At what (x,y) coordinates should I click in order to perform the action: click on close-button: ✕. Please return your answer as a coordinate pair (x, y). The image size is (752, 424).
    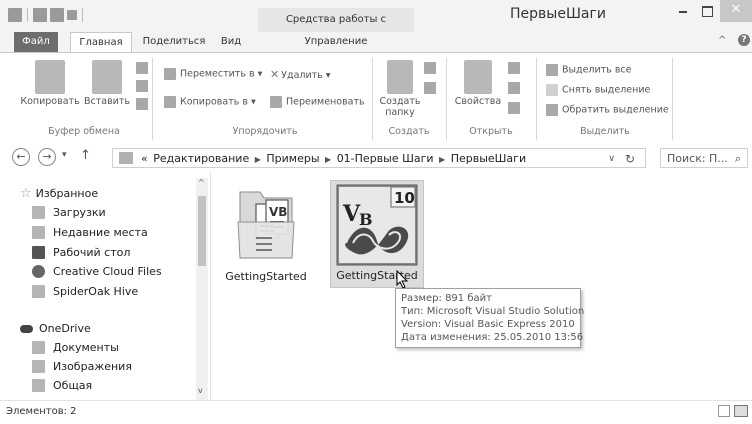
    Looking at the image, I should click on (736, 11).